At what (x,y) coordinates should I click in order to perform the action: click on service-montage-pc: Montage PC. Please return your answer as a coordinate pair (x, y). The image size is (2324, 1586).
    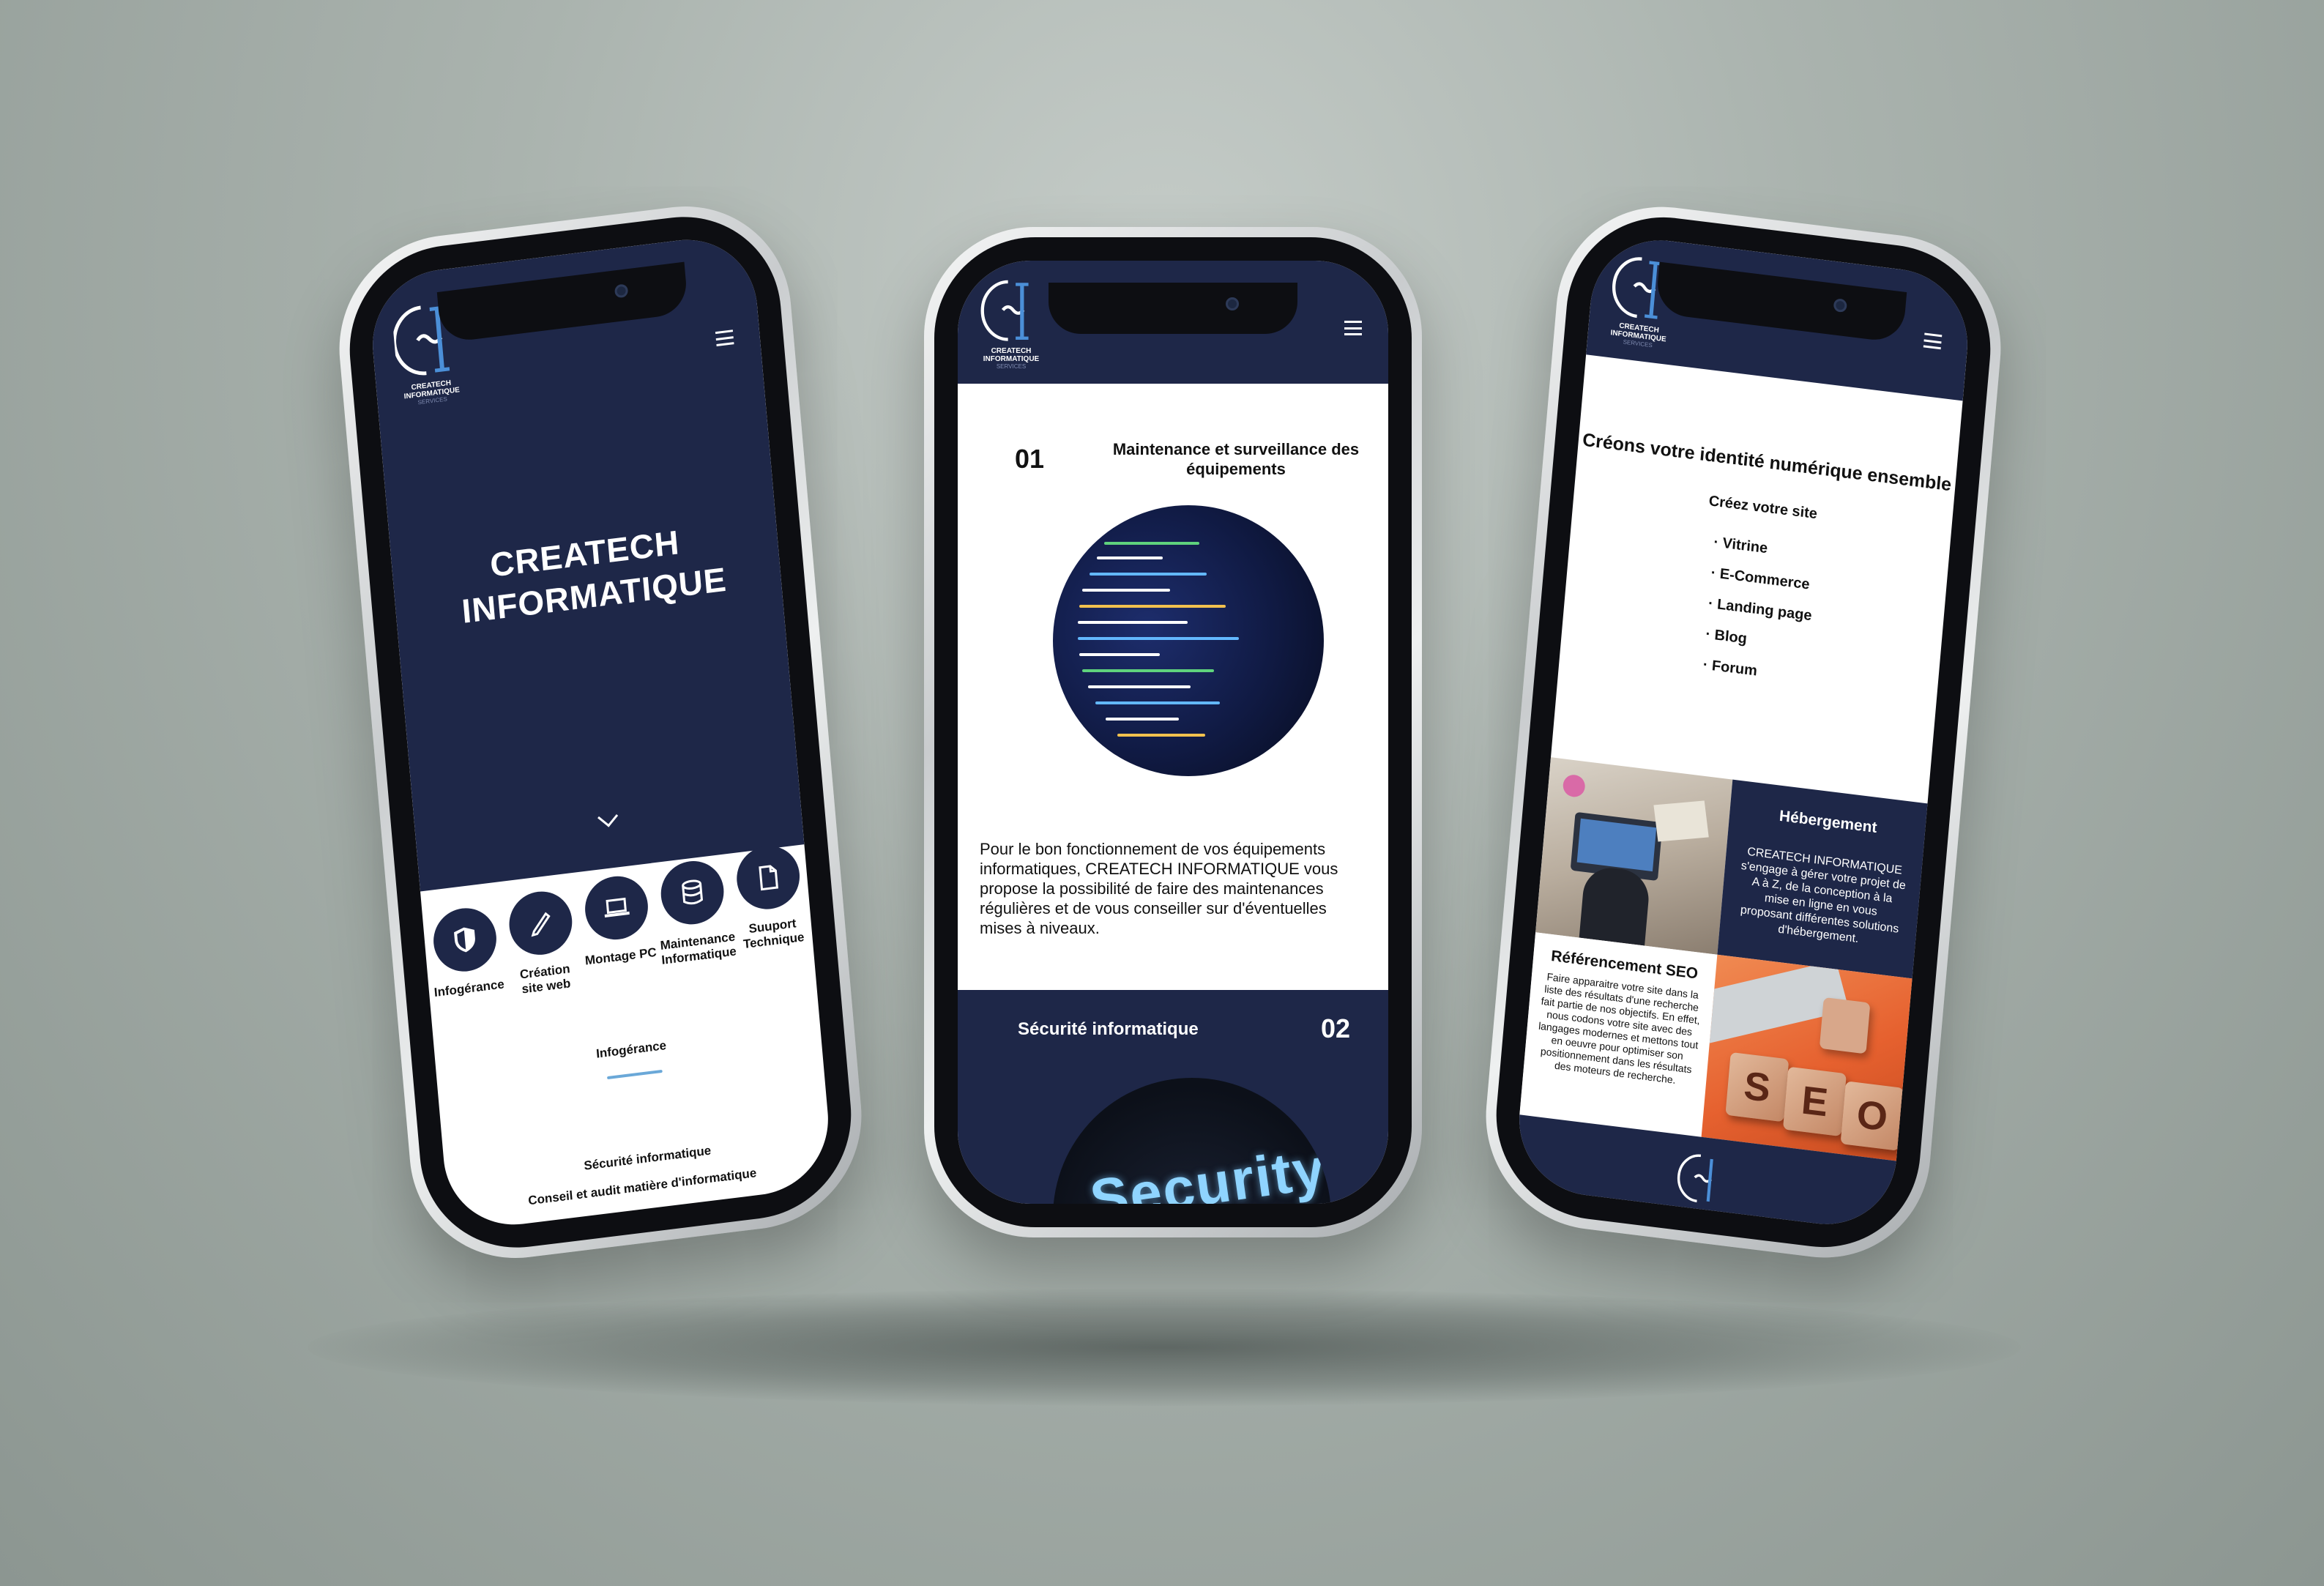
    Looking at the image, I should click on (618, 920).